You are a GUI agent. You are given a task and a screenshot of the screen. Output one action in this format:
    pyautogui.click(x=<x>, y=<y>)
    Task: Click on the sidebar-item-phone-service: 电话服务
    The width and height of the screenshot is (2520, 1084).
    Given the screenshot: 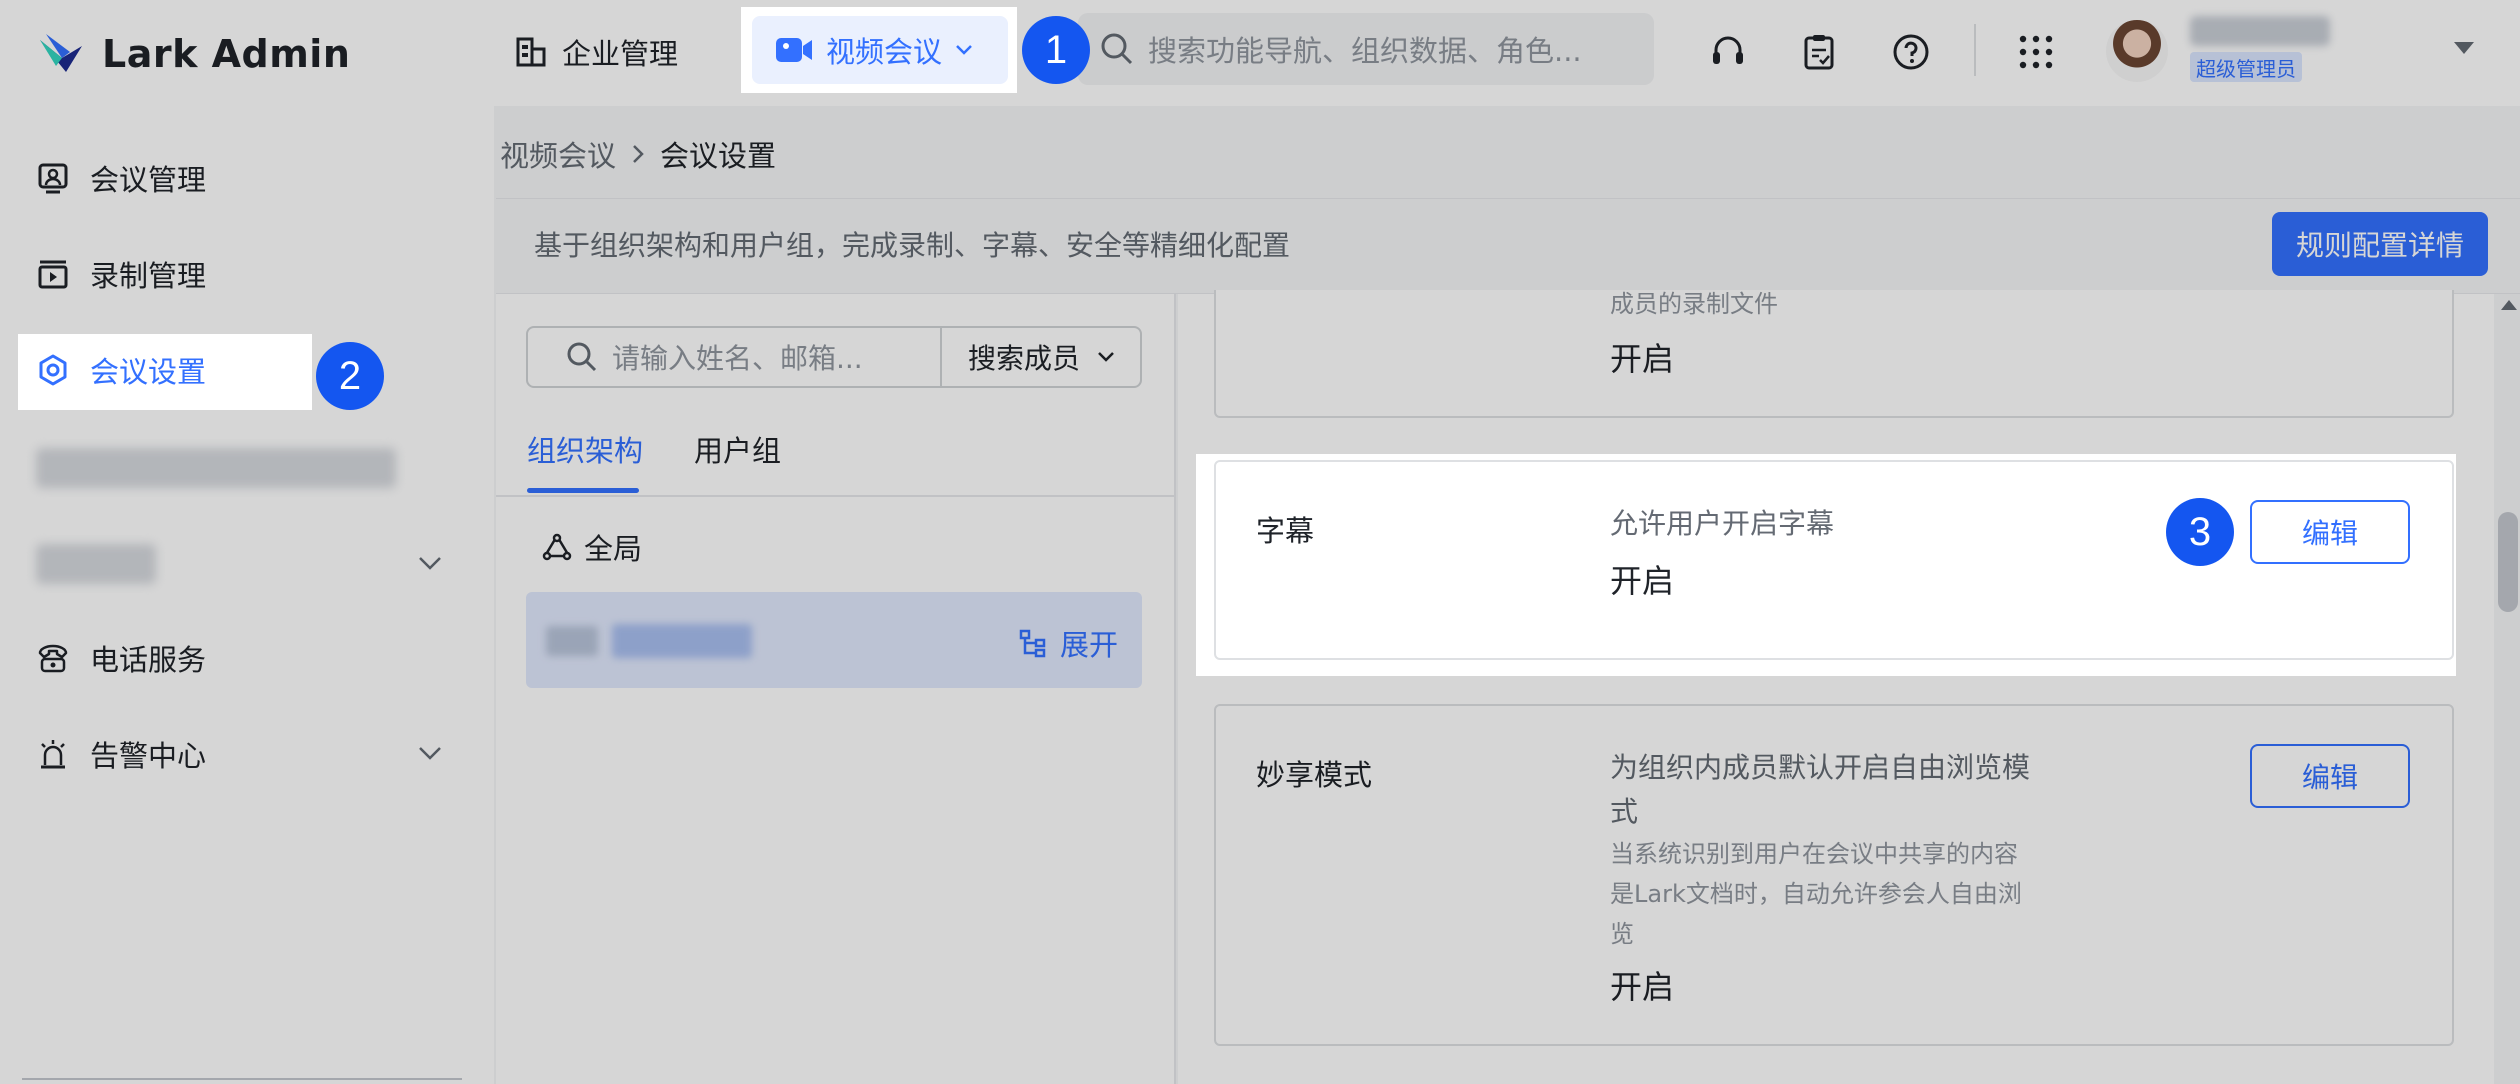 What is the action you would take?
    pyautogui.click(x=165, y=658)
    